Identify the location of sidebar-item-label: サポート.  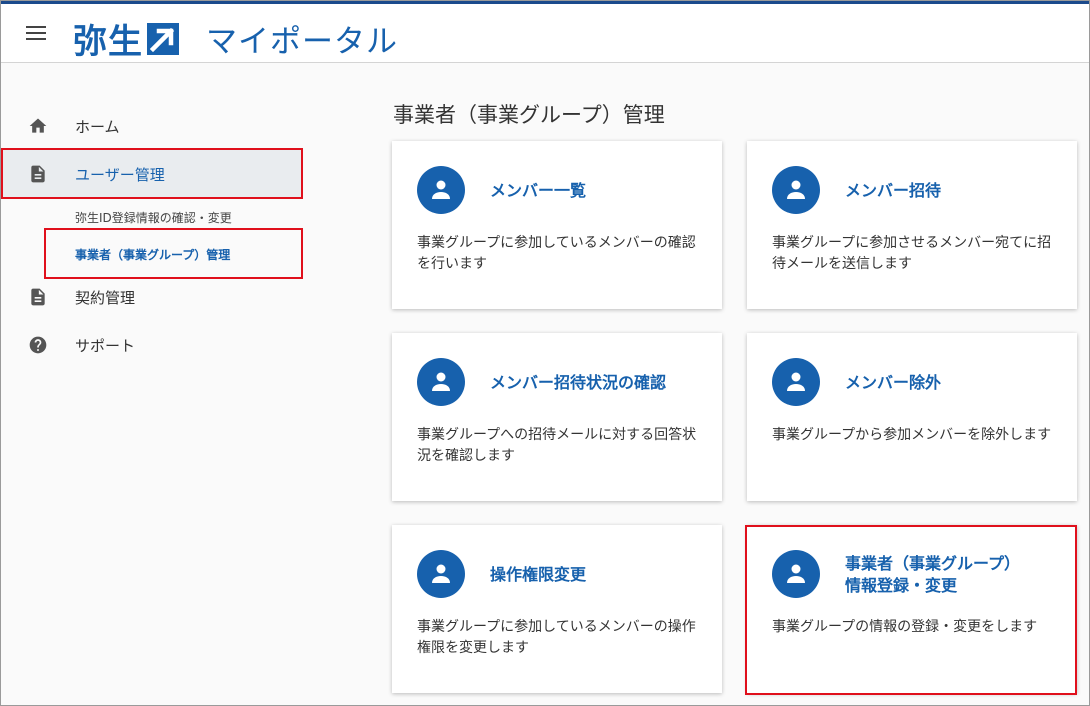
(105, 345).